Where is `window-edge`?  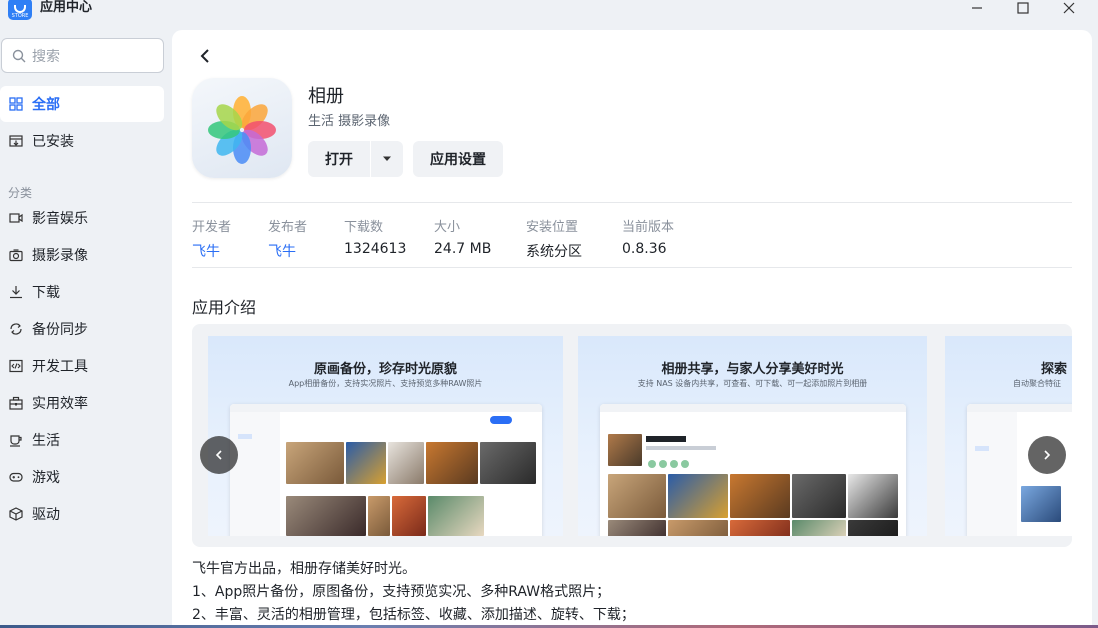 window-edge is located at coordinates (1095, 329).